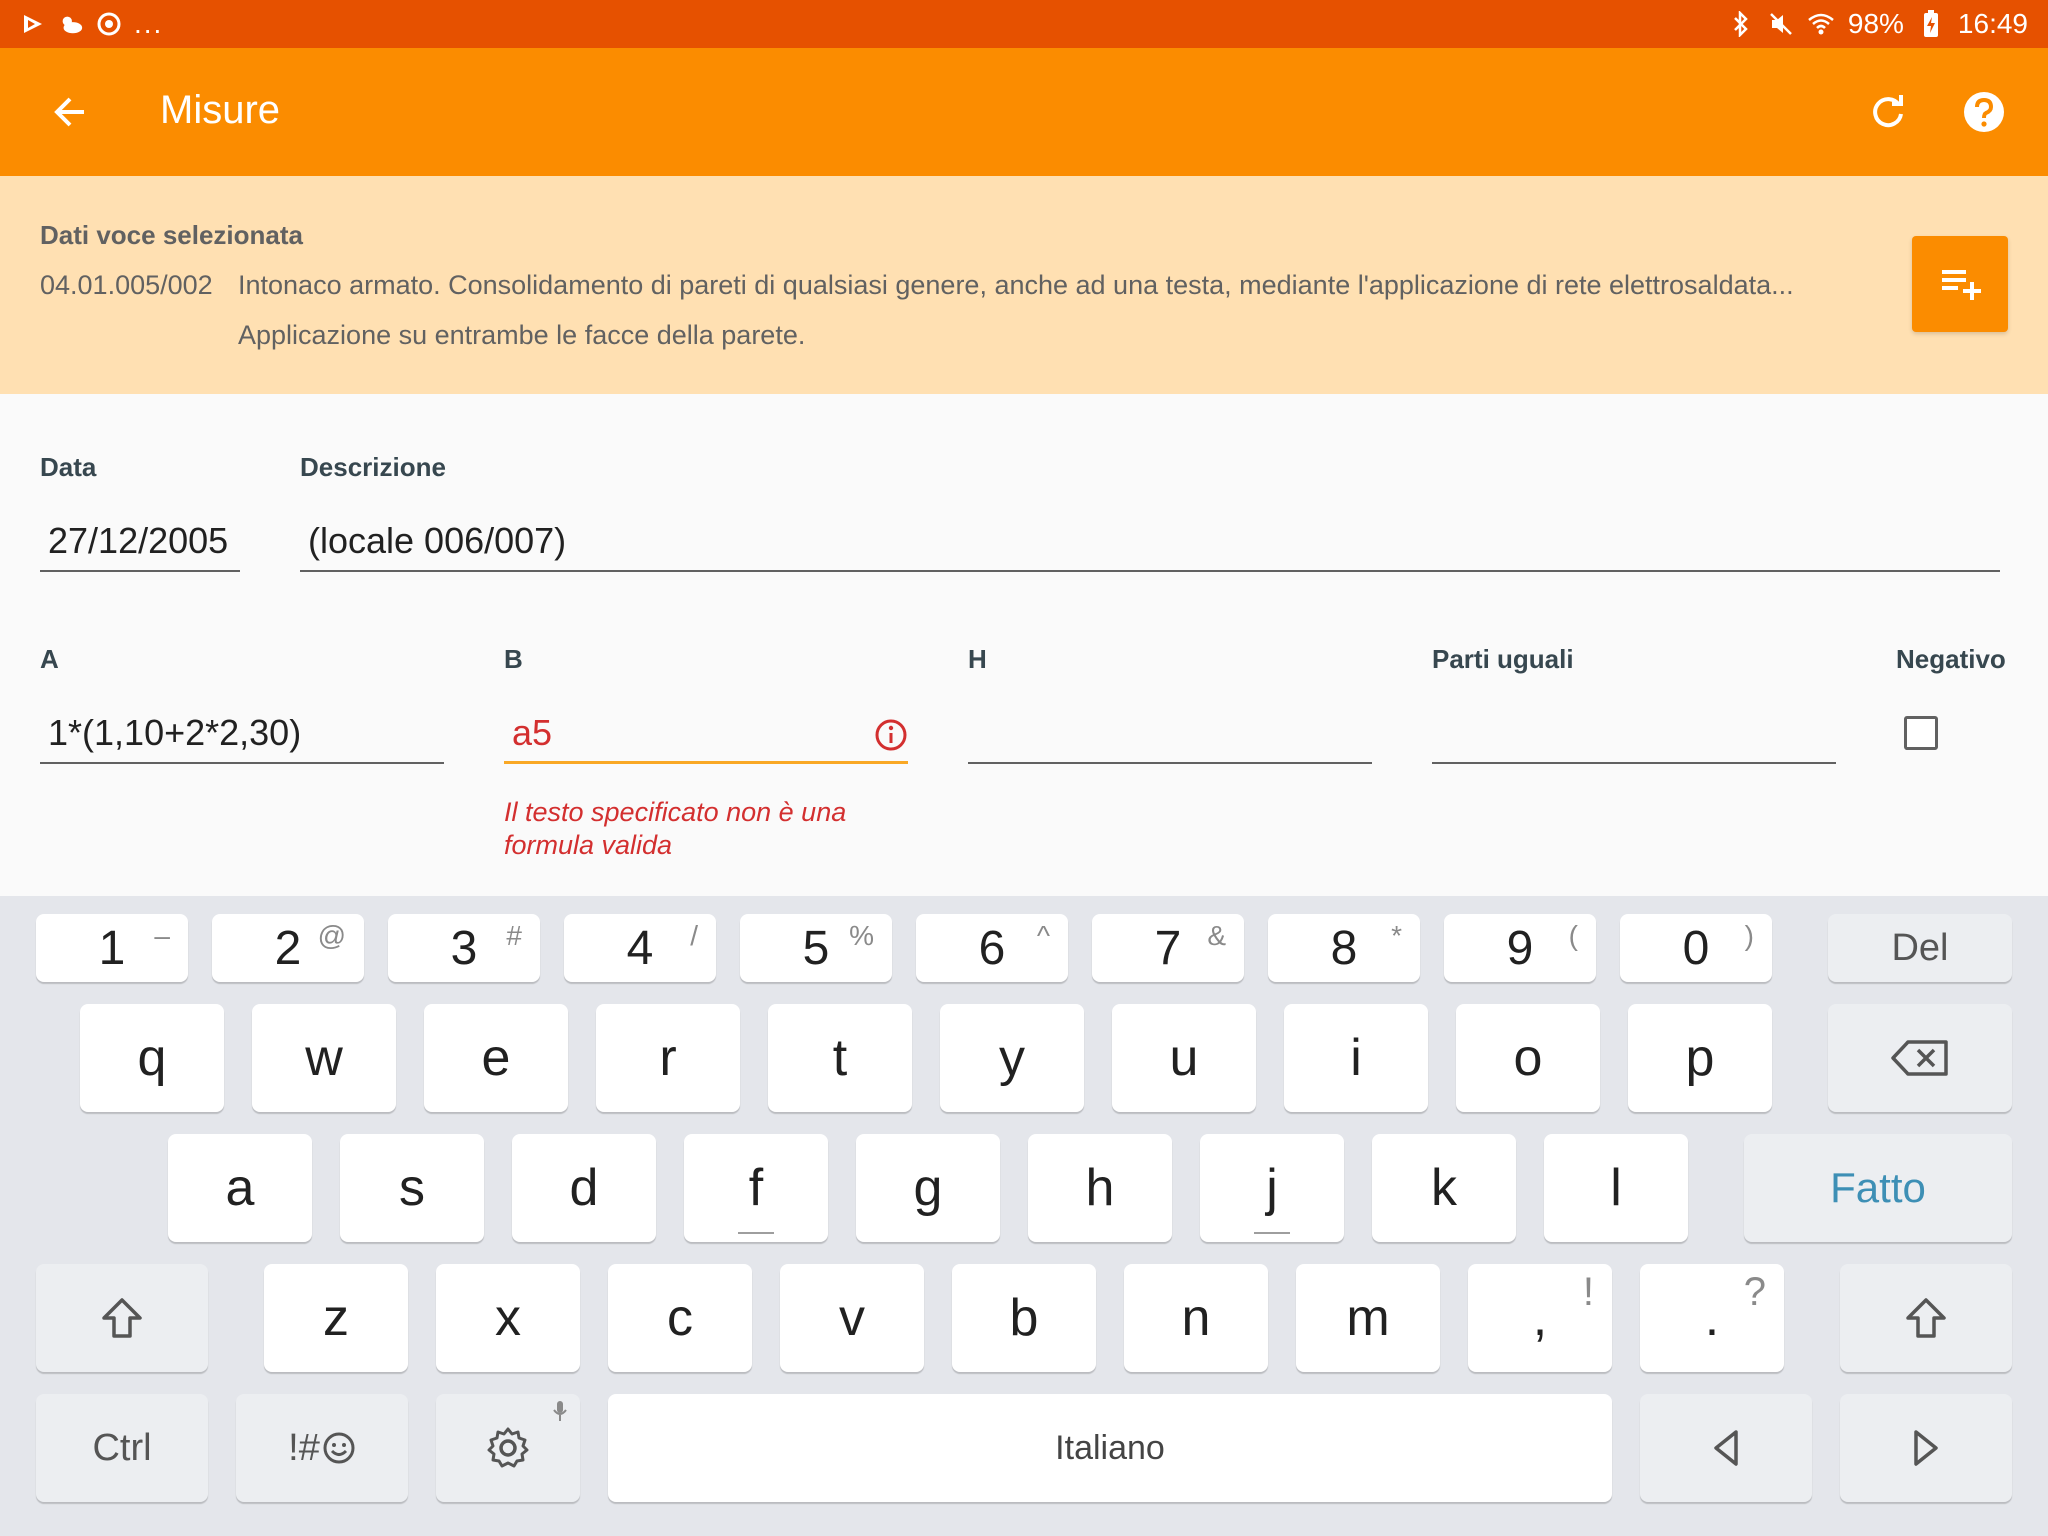 Image resolution: width=2048 pixels, height=1536 pixels. Describe the element at coordinates (640, 948) in the screenshot. I see `key-4: 4/` at that location.